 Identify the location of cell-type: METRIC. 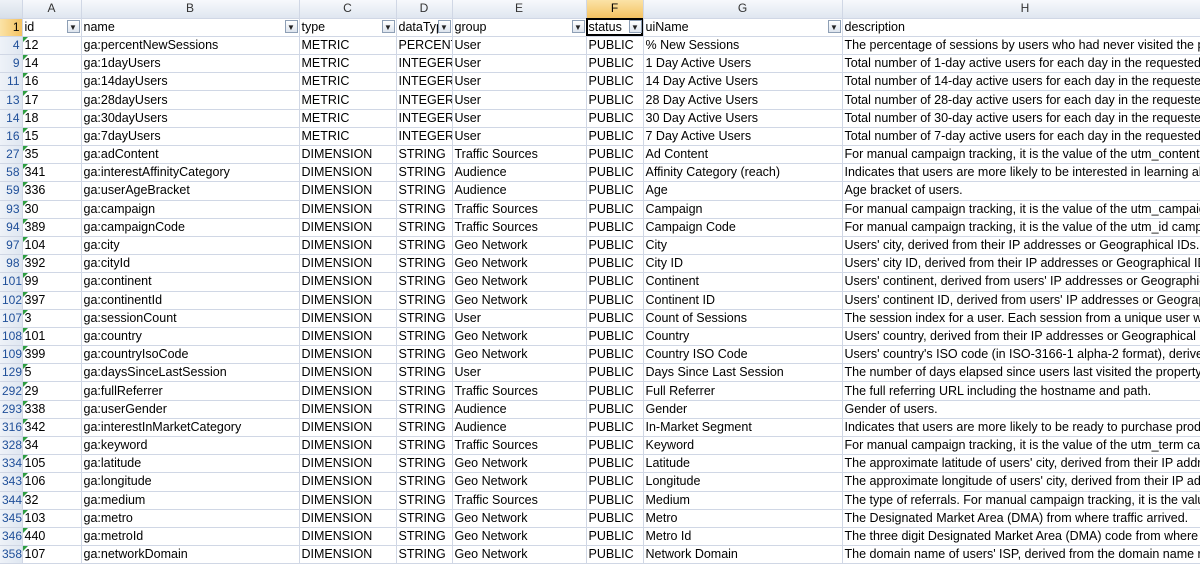
(348, 100).